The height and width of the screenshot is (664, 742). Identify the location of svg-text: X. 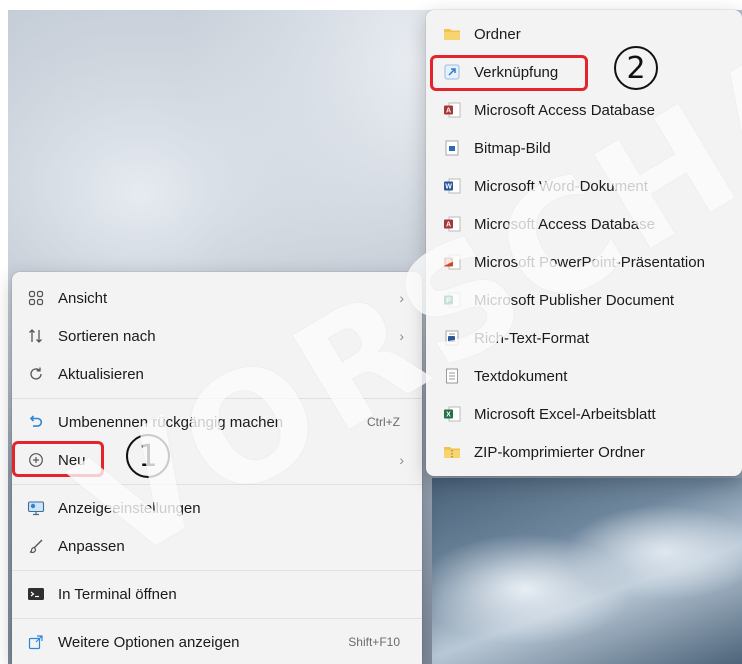
(448, 415).